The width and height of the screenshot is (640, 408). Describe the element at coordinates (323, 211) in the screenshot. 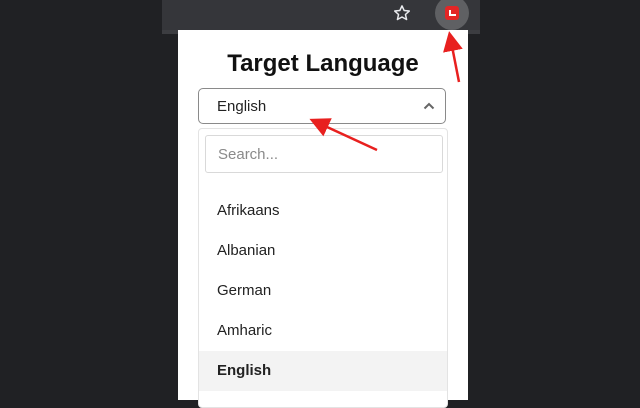

I see `language-option: Afrikaans` at that location.